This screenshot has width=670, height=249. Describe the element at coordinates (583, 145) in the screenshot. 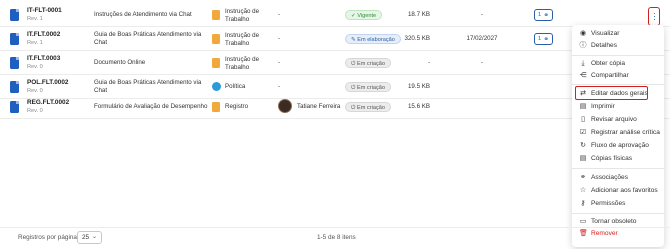

I see `flow-icon: ↻` at that location.